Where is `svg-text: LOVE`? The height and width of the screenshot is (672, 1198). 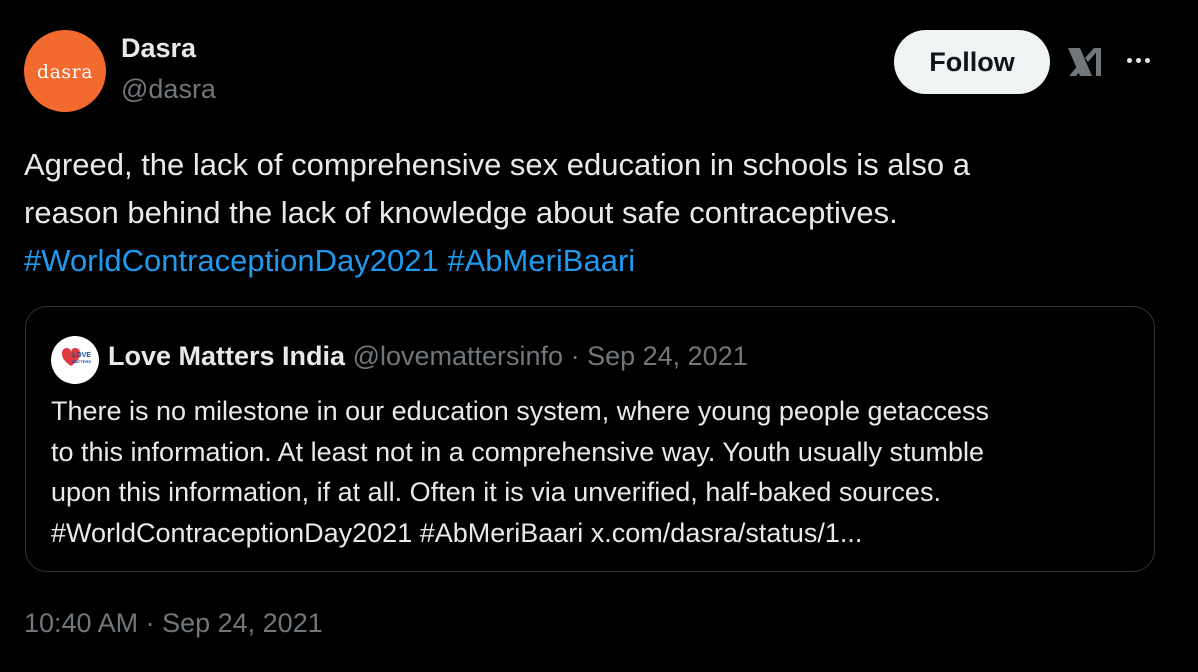
svg-text: LOVE is located at coordinates (81, 355).